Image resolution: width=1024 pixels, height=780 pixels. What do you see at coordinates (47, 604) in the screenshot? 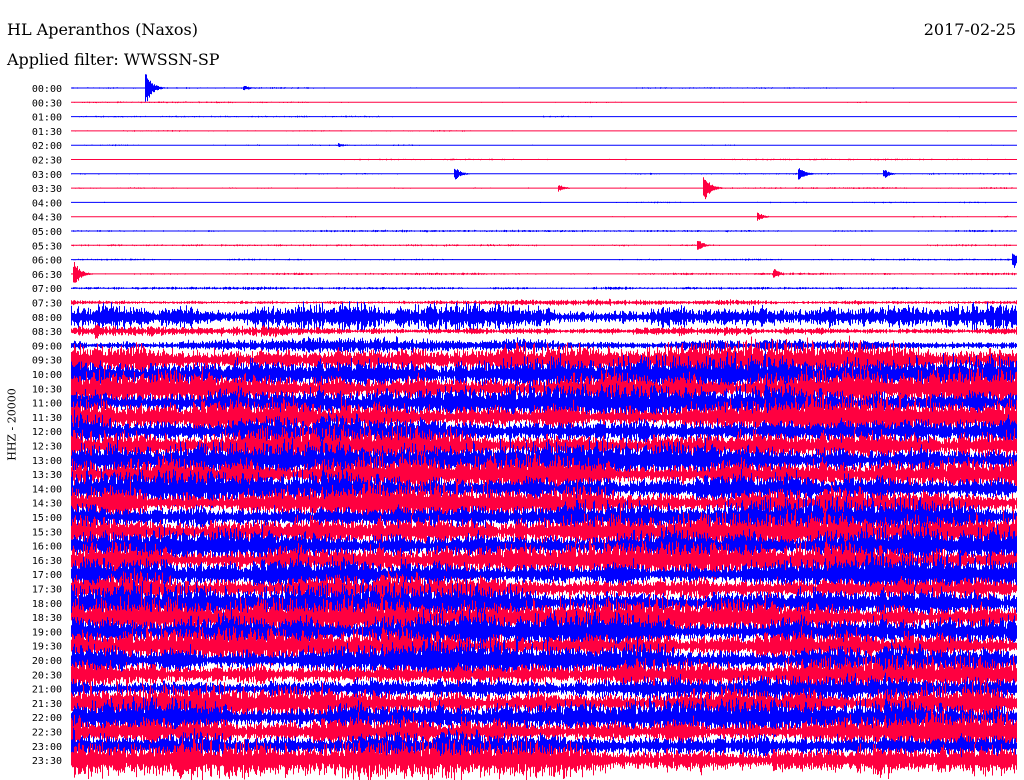
I see `row-time-label: 18:00` at bounding box center [47, 604].